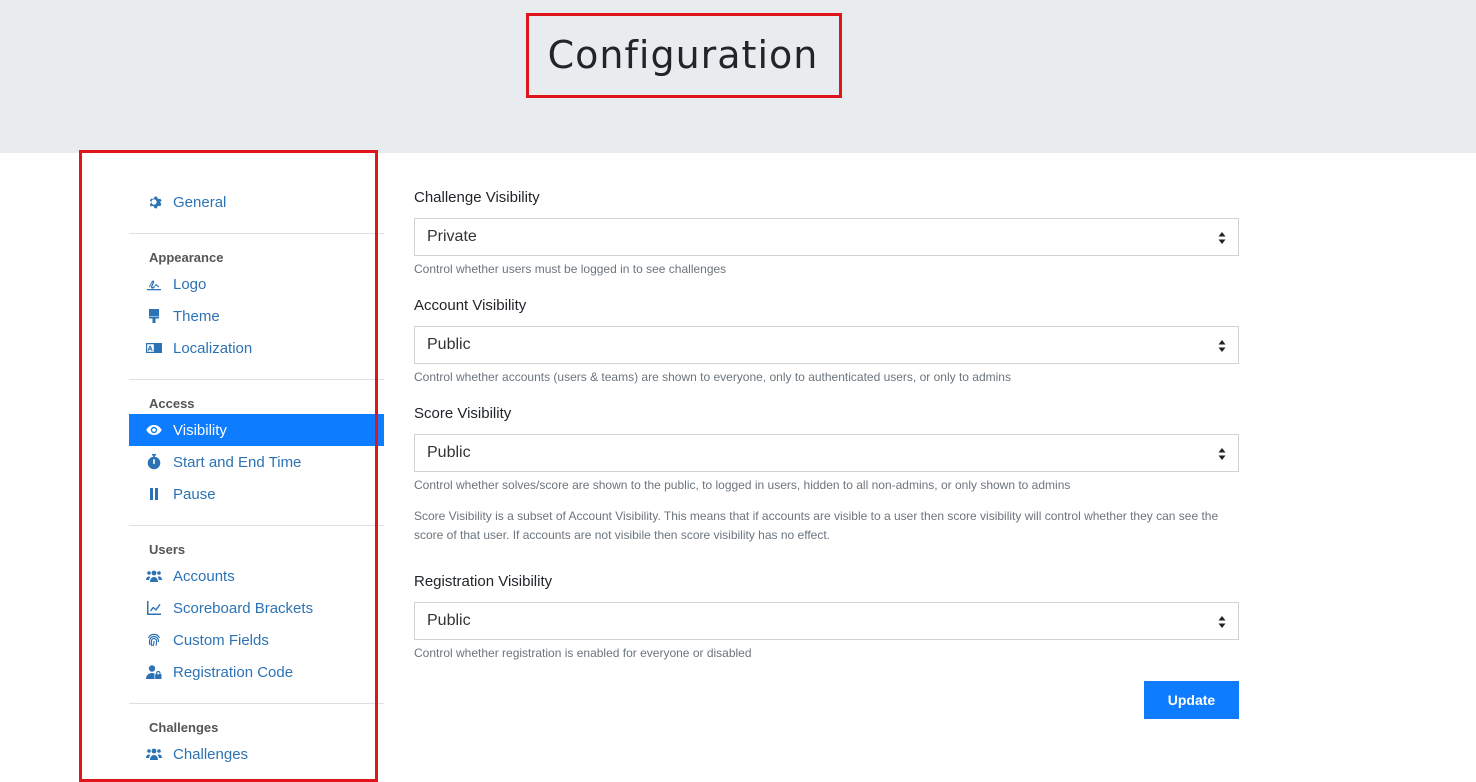 This screenshot has height=782, width=1476. I want to click on score-visibility-select: Public, so click(826, 453).